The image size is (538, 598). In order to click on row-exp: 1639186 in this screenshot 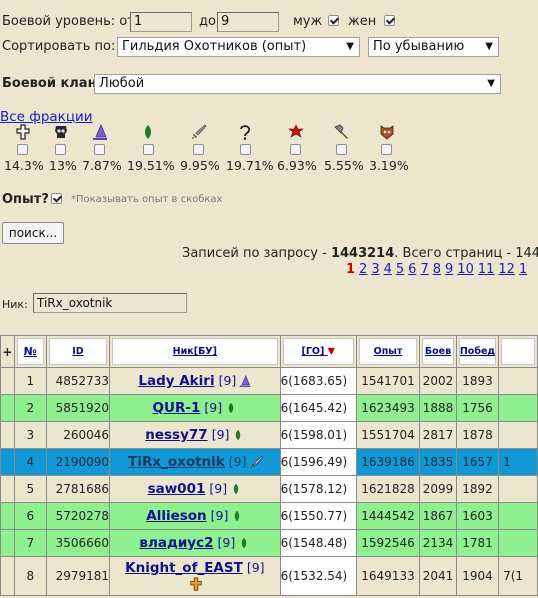, I will do `click(388, 462)`.